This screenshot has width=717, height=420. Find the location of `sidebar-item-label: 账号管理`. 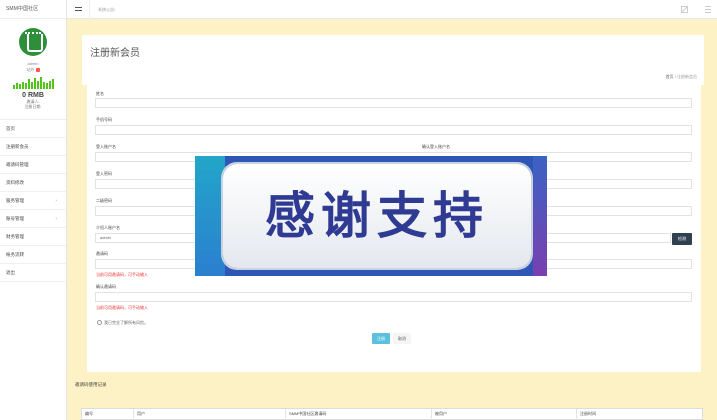

sidebar-item-label: 账号管理 is located at coordinates (15, 218).